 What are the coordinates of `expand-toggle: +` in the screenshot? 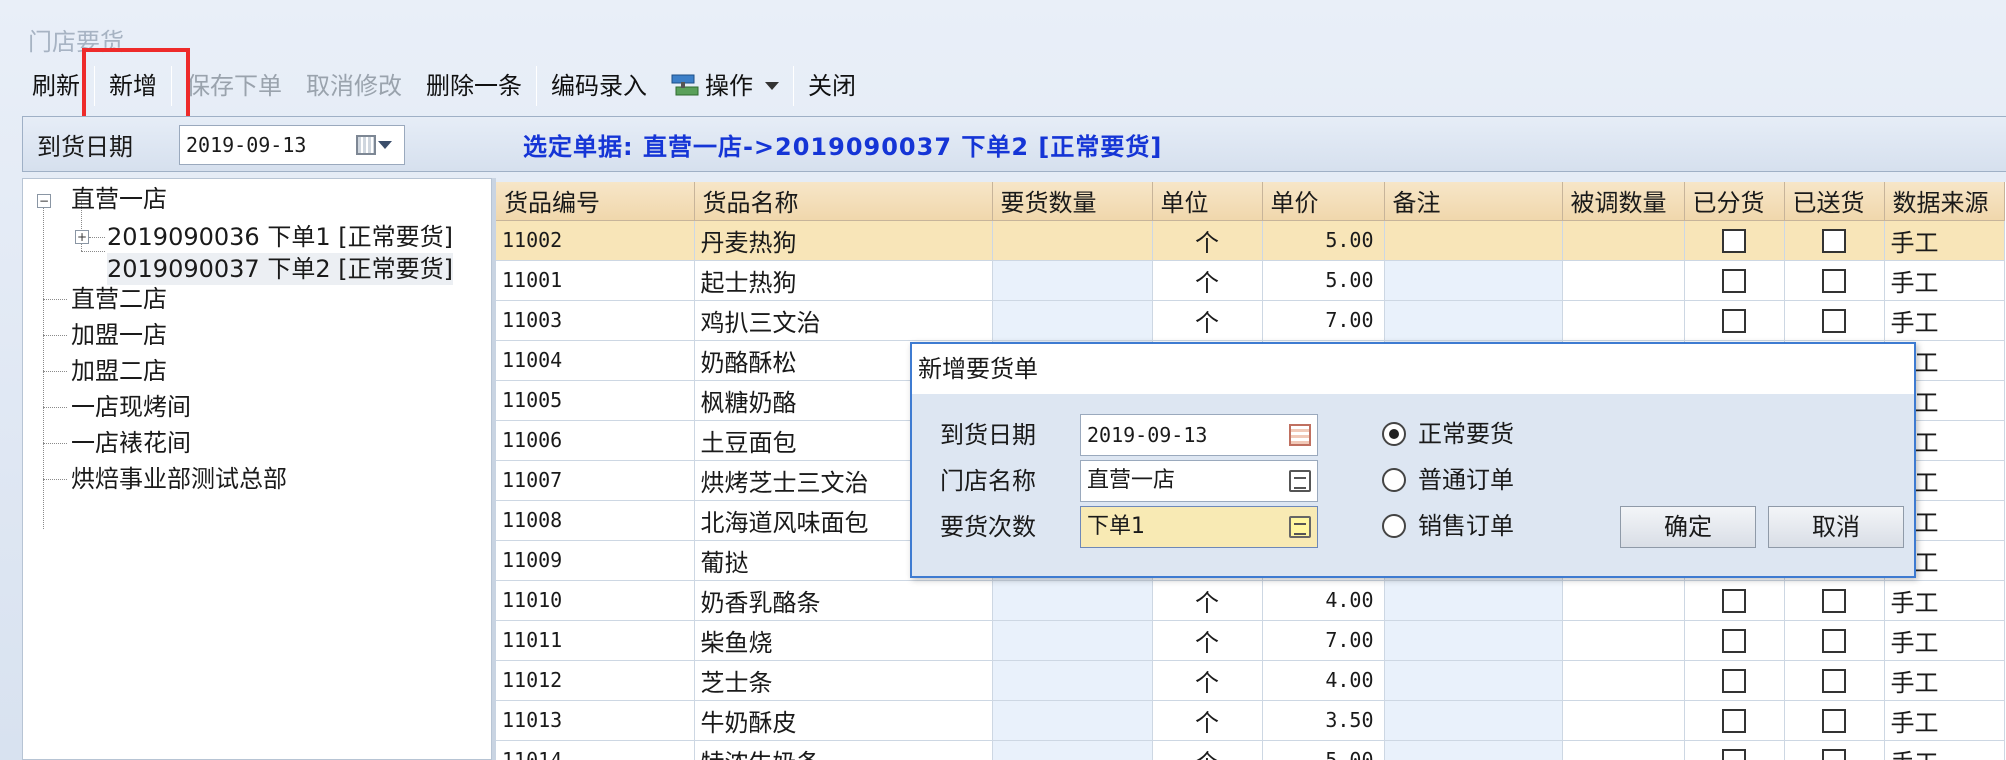 It's located at (82, 237).